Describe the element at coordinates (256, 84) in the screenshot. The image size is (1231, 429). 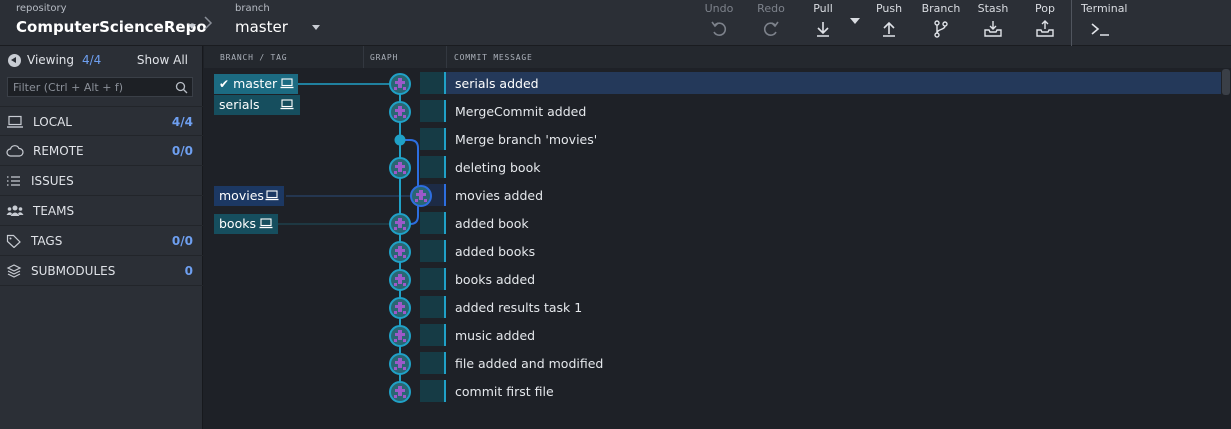
I see `branch-ref-master: ✔ master` at that location.